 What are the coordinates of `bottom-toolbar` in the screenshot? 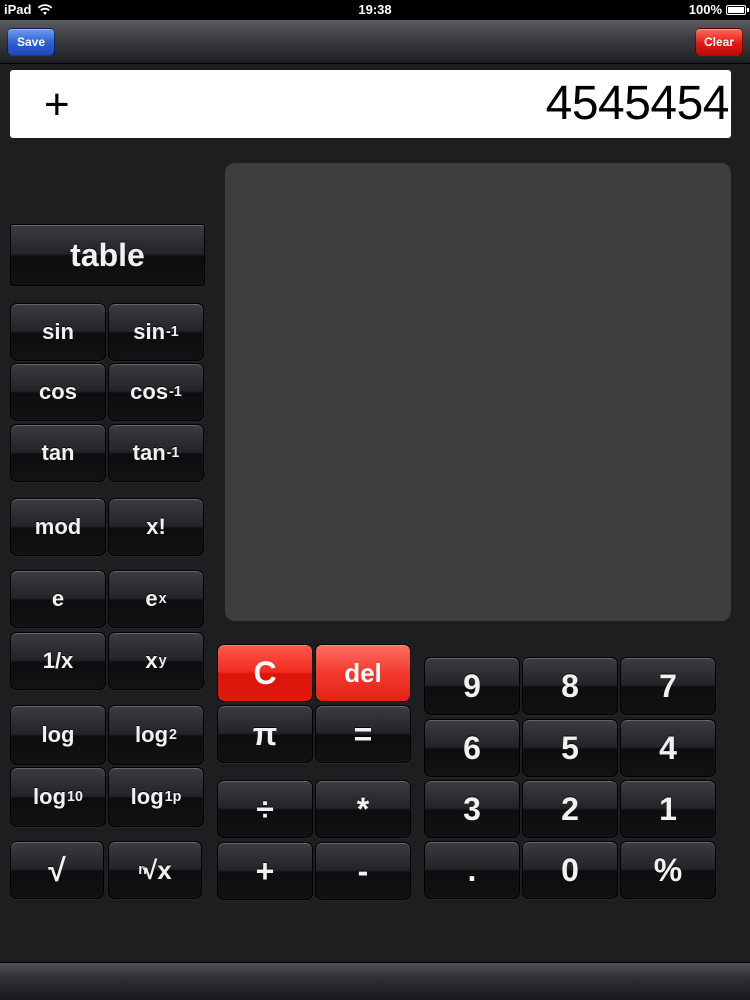 It's located at (375, 981).